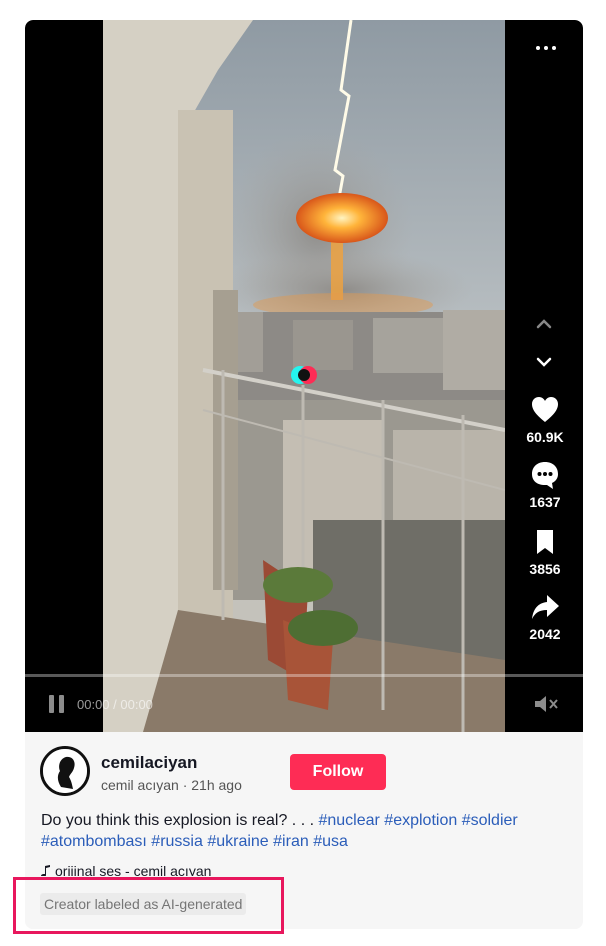  I want to click on mute-icon, so click(546, 704).